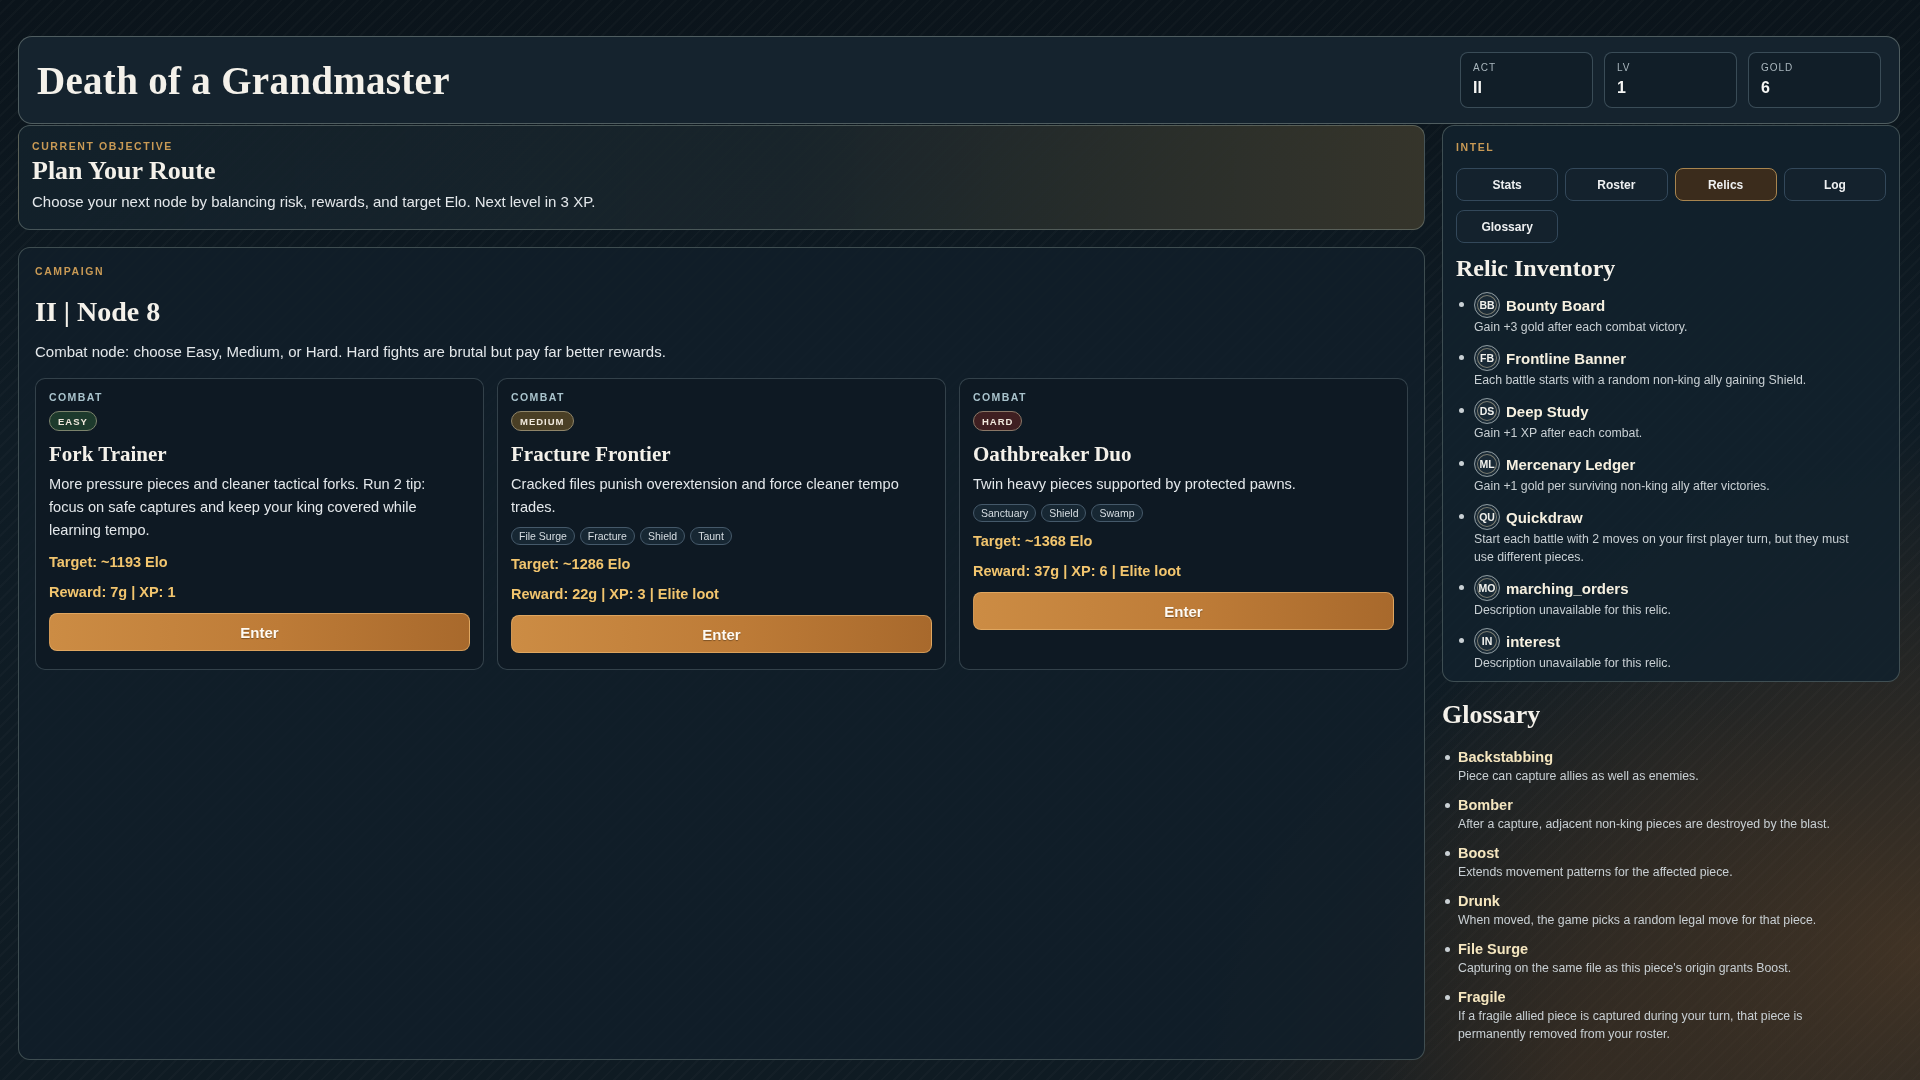 Image resolution: width=1920 pixels, height=1080 pixels. Describe the element at coordinates (615, 594) in the screenshot. I see `reward-text: Reward: 22g | XP: 3 | Elite loot` at that location.